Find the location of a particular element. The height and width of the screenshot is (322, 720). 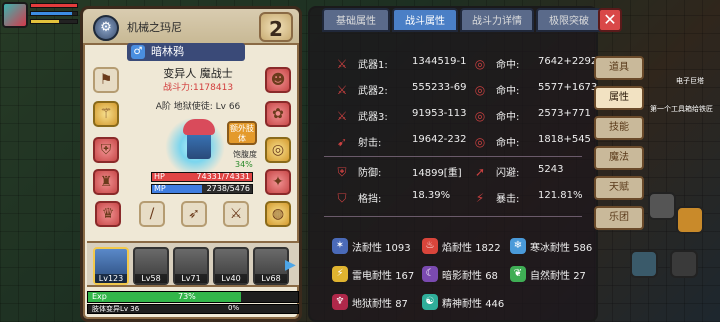

hell-resist-icon: ♆ is located at coordinates (340, 302).